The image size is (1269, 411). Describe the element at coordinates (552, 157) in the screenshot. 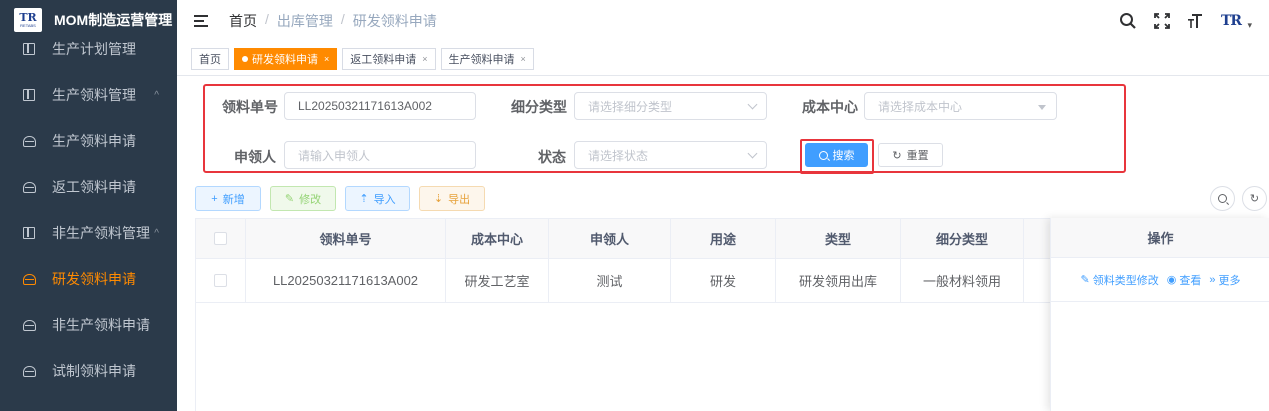

I see `status-label: 状态` at that location.